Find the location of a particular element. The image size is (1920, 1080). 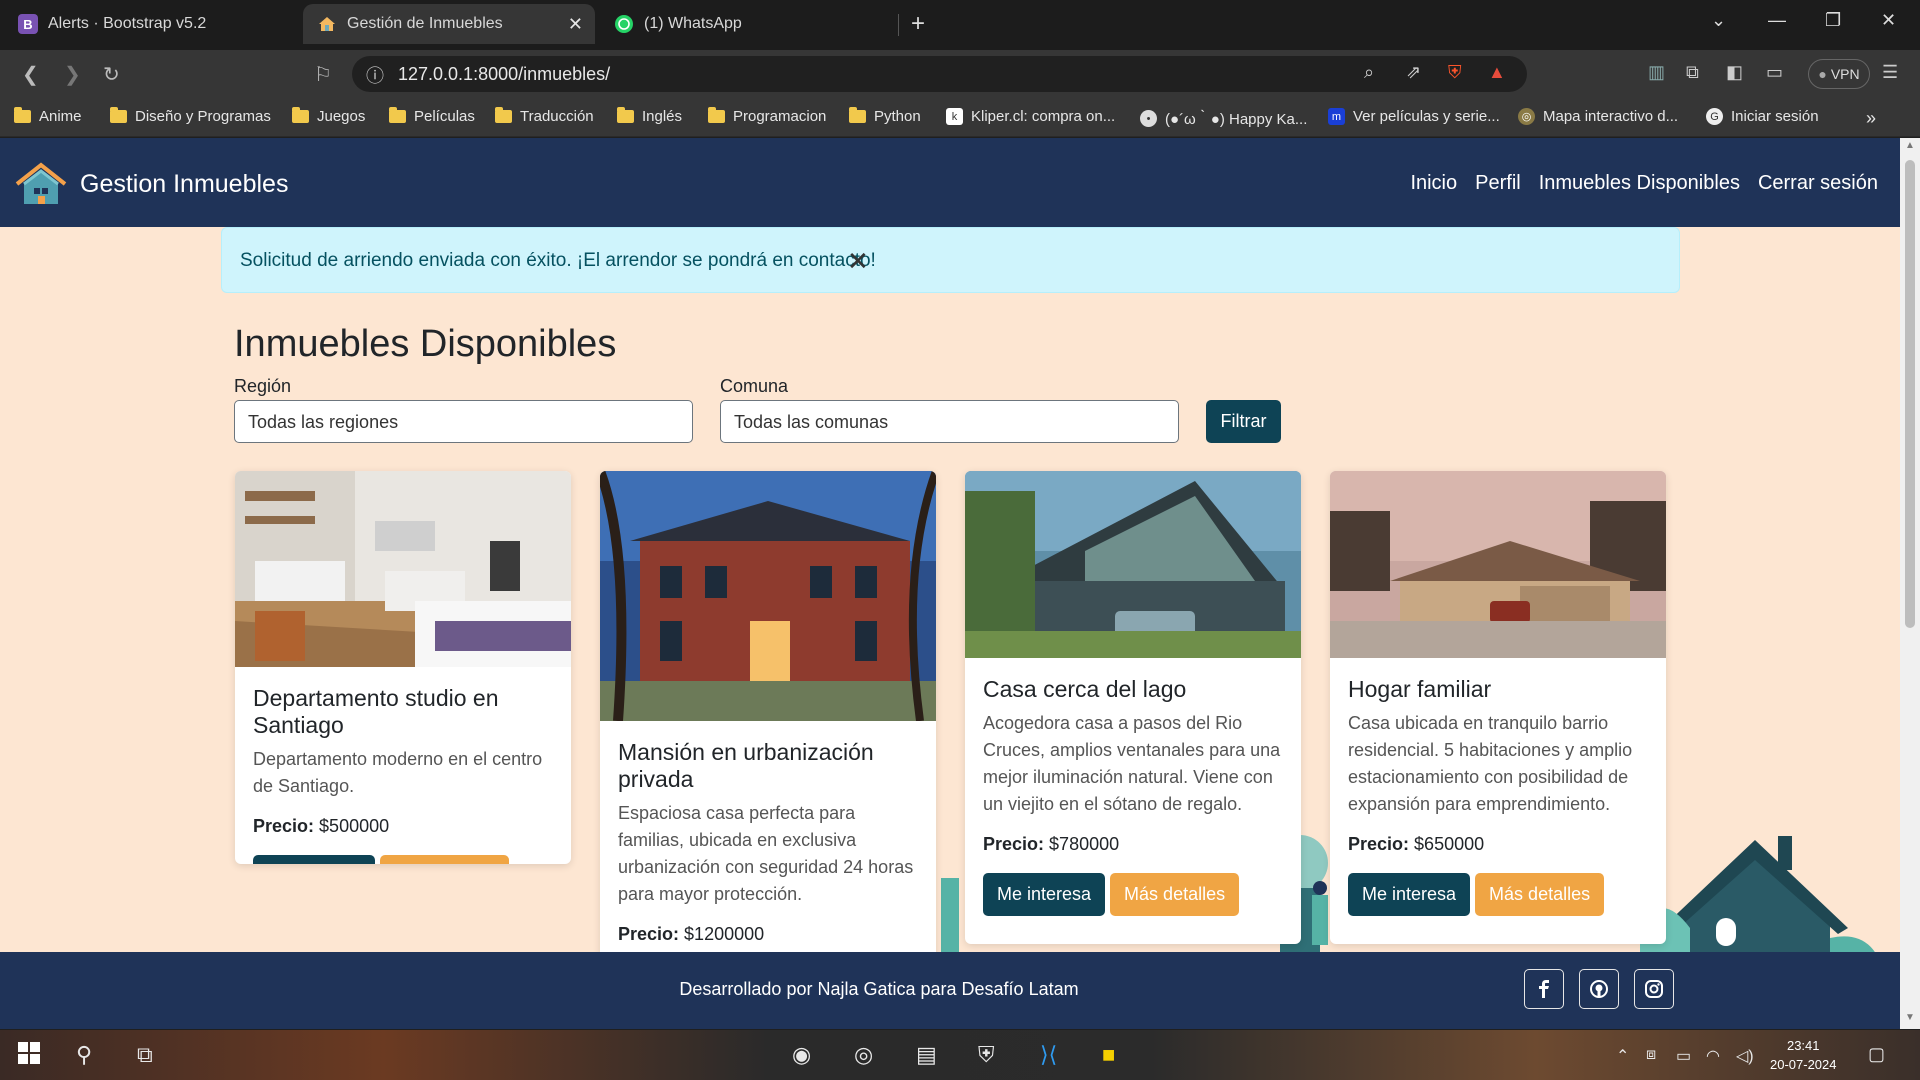

bookmark-folder: Películas is located at coordinates (432, 116).